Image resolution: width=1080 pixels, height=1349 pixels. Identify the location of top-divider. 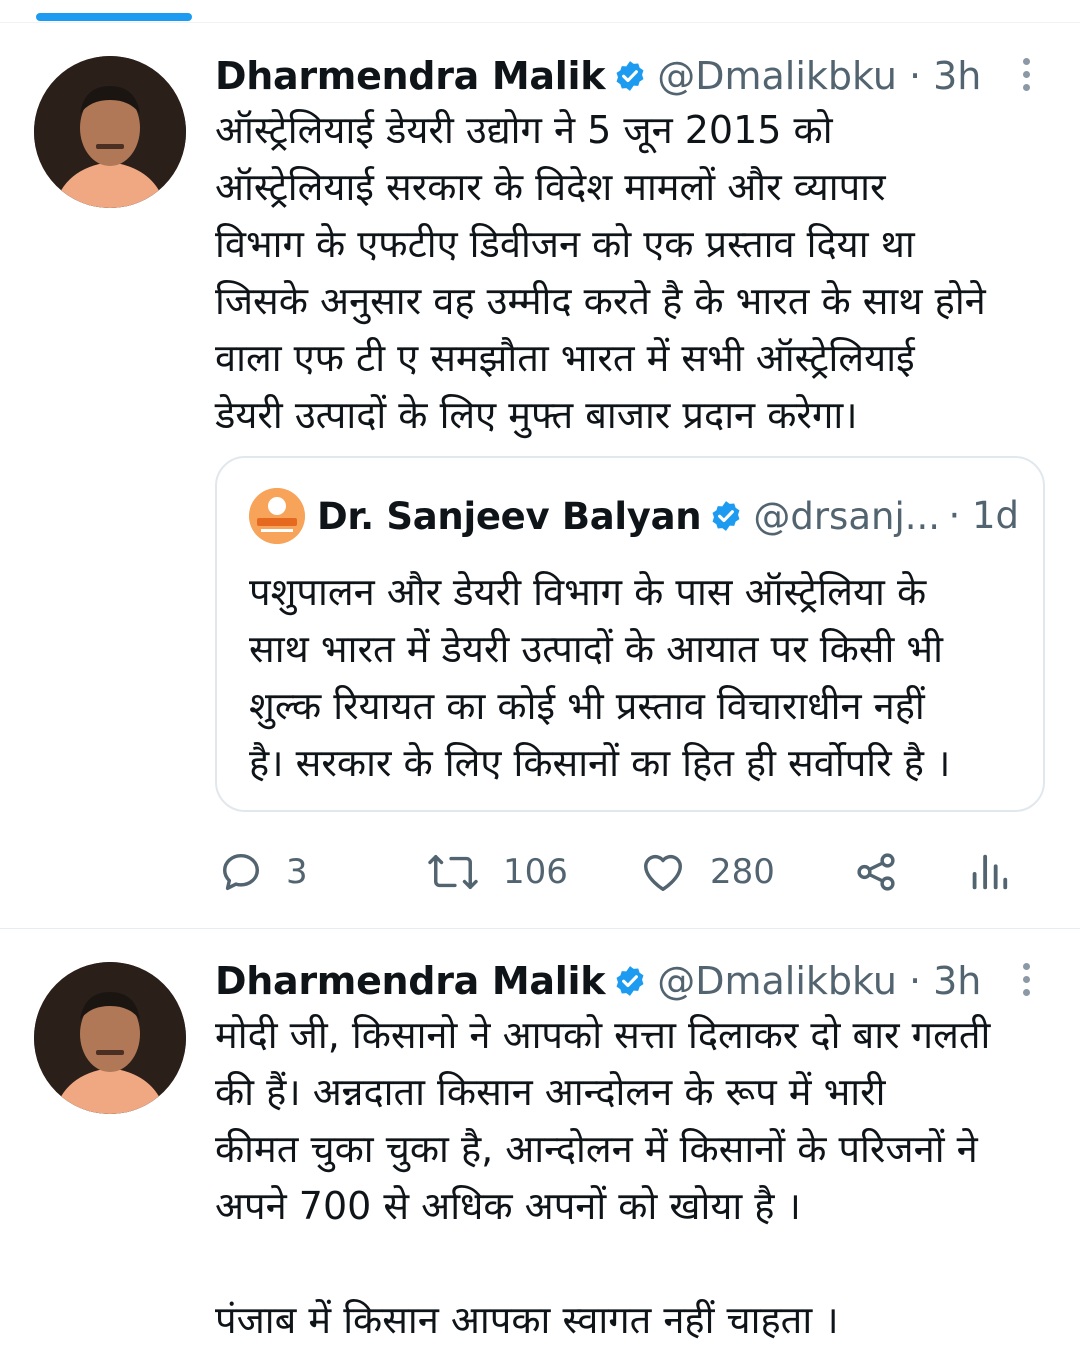
(540, 22).